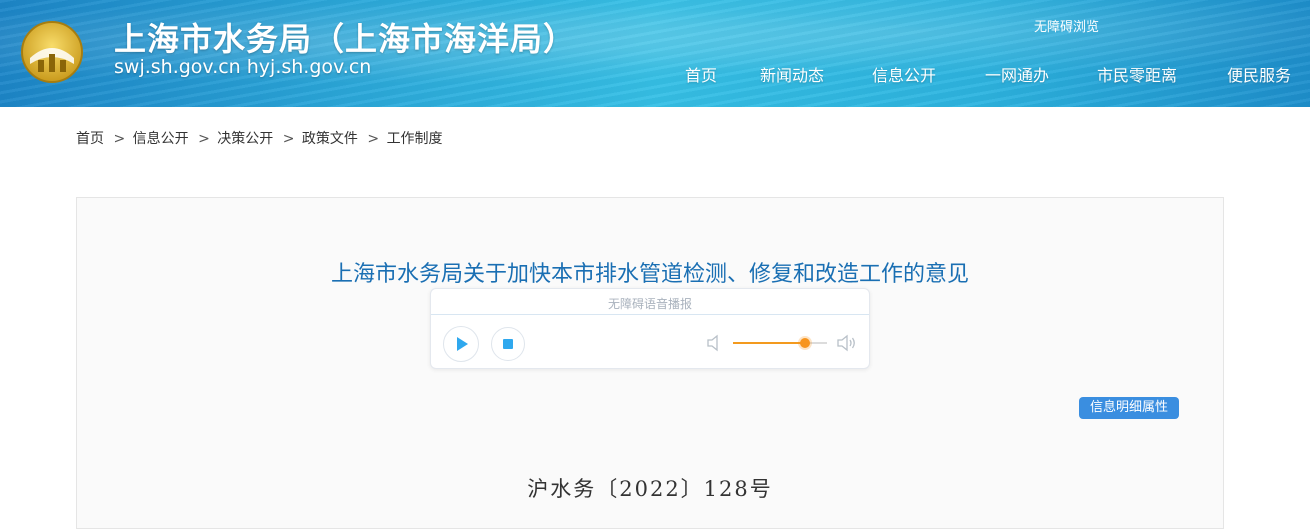  Describe the element at coordinates (161, 139) in the screenshot. I see `breadcrumb-item-info-disclosure: 信息公开` at that location.